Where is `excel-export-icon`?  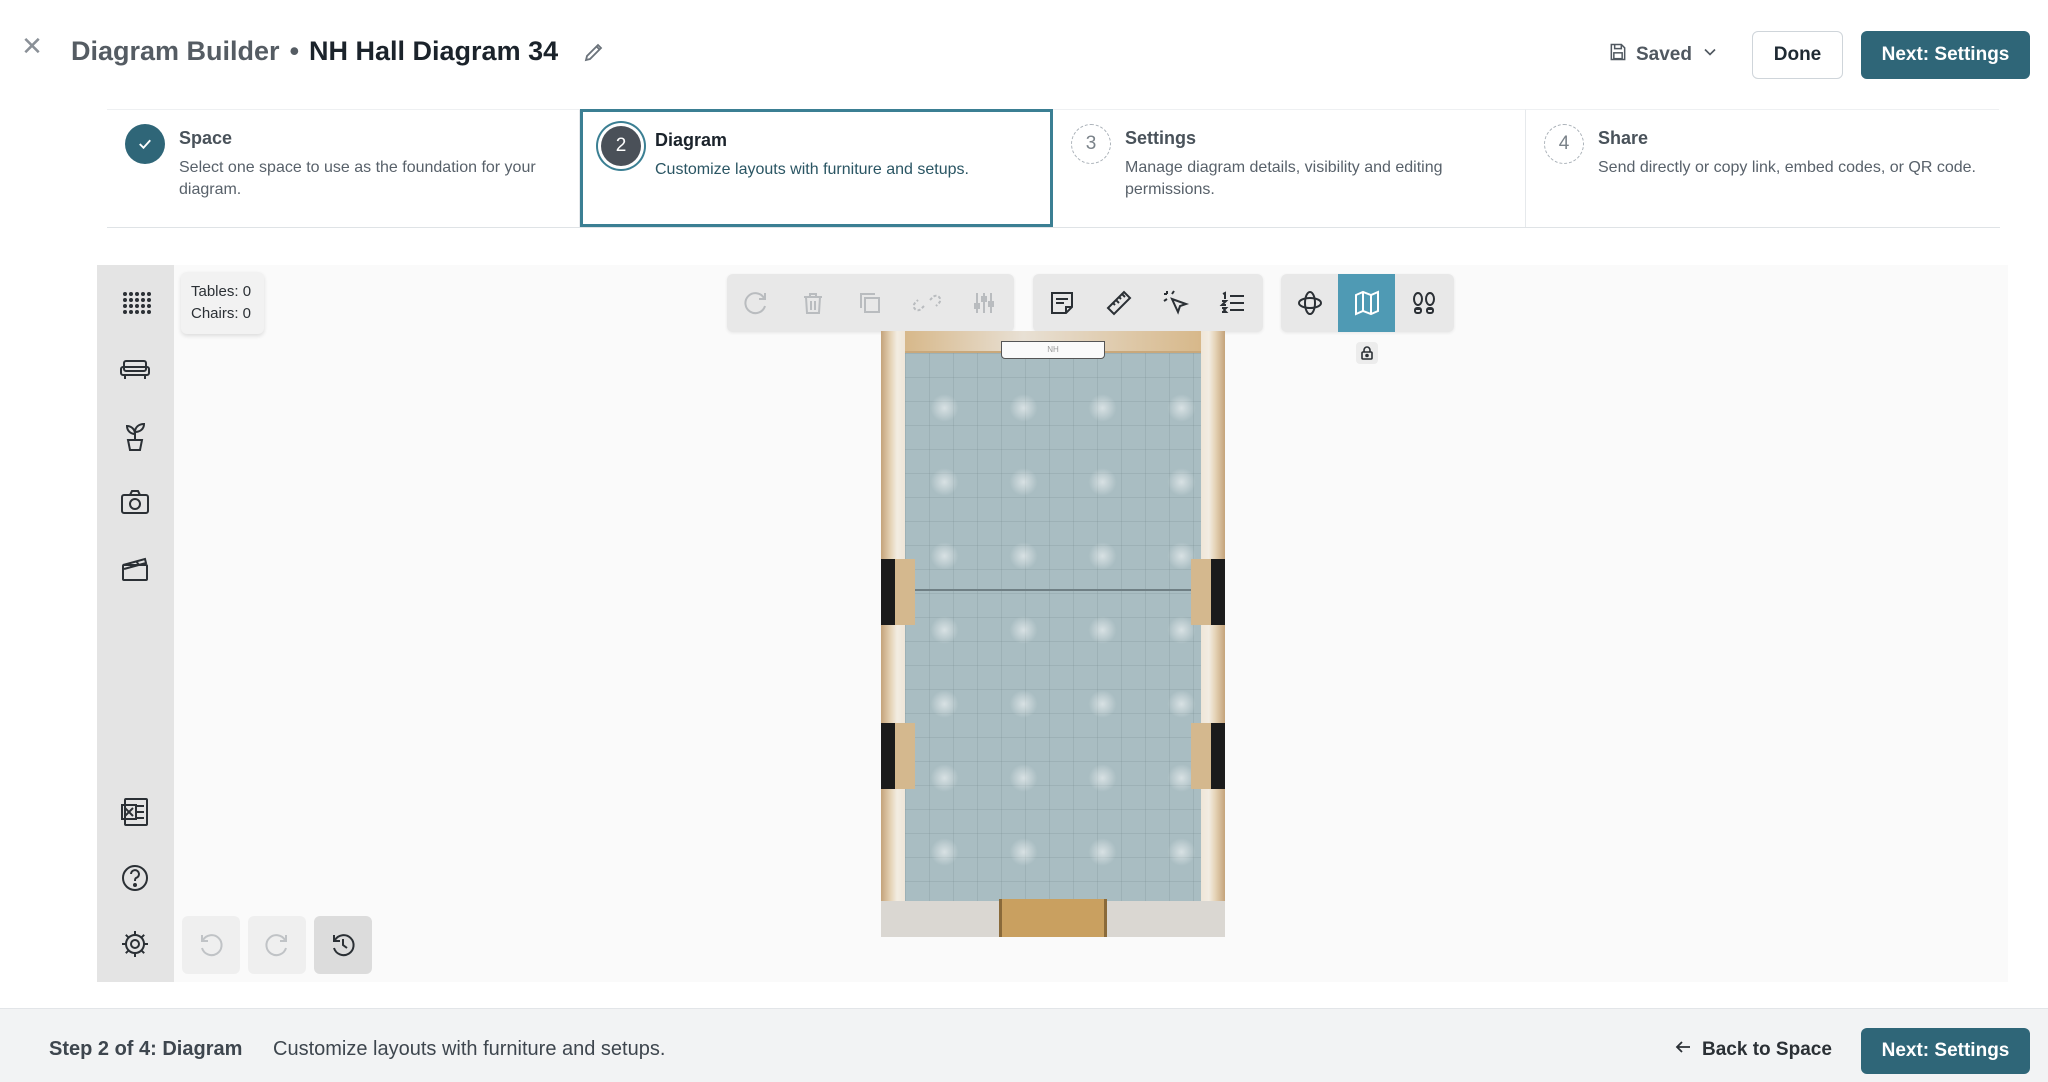 excel-export-icon is located at coordinates (135, 812).